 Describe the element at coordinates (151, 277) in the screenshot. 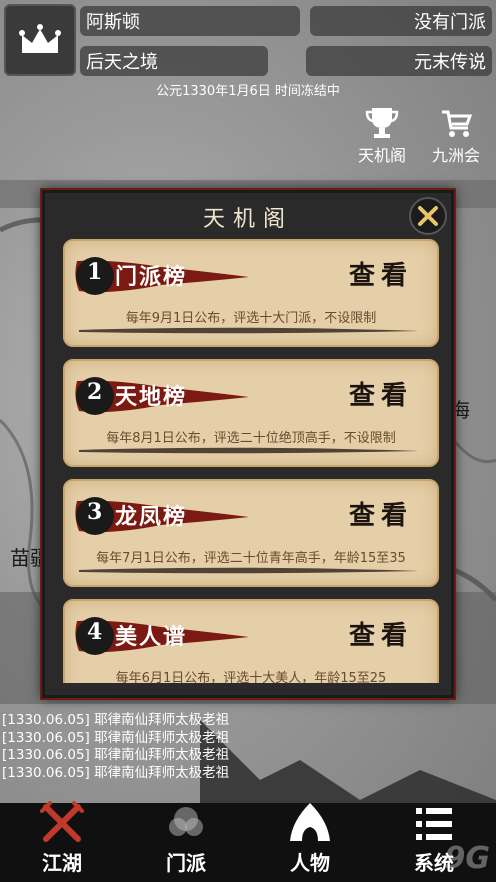

I see `ranking-name: 门派榜` at that location.